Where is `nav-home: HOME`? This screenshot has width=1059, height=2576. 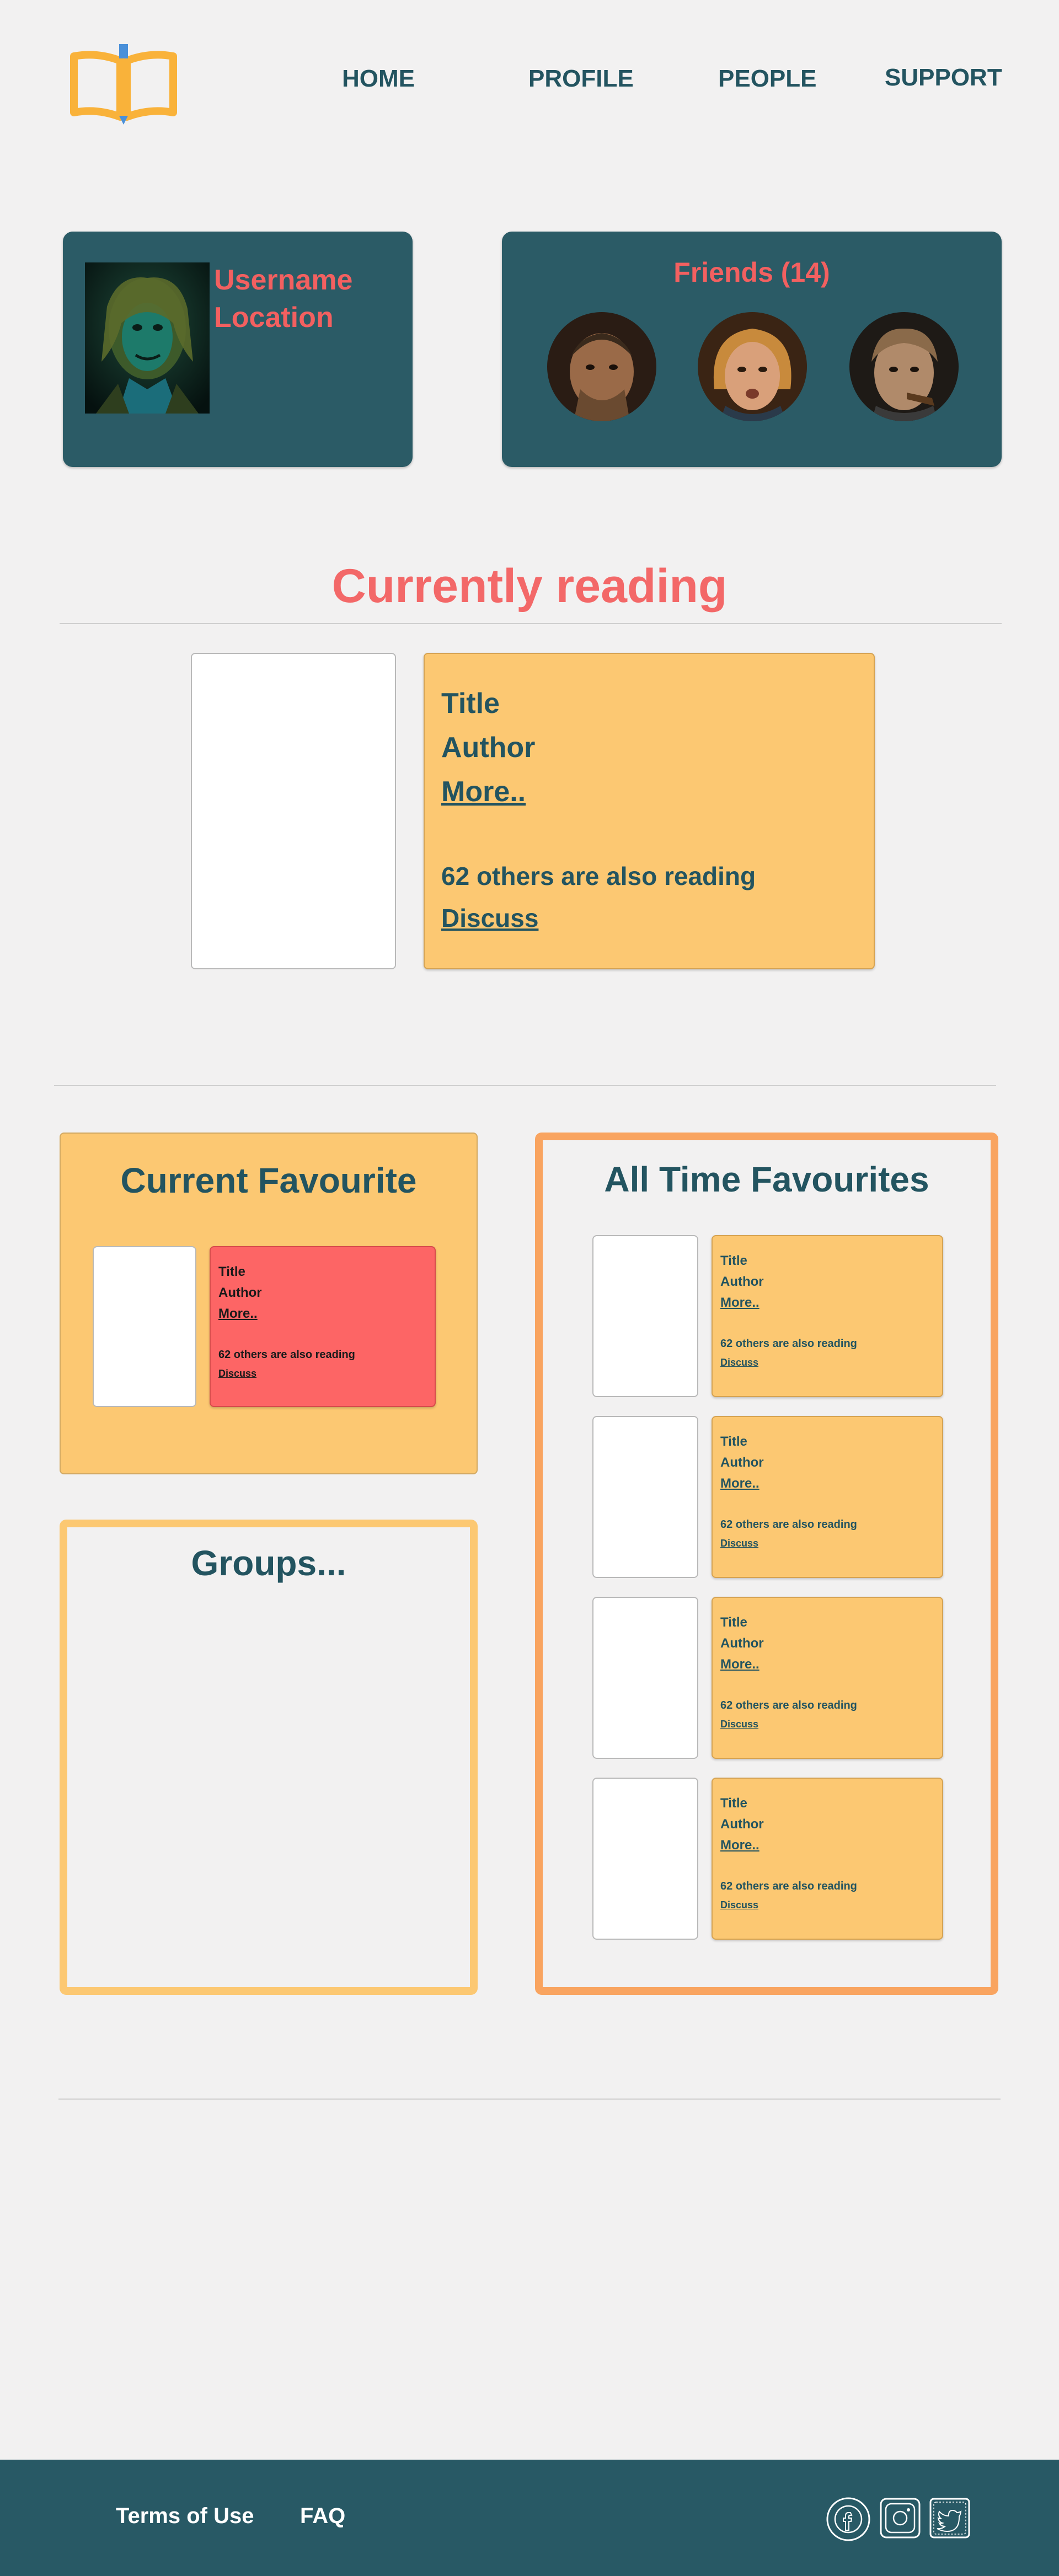
nav-home: HOME is located at coordinates (378, 79).